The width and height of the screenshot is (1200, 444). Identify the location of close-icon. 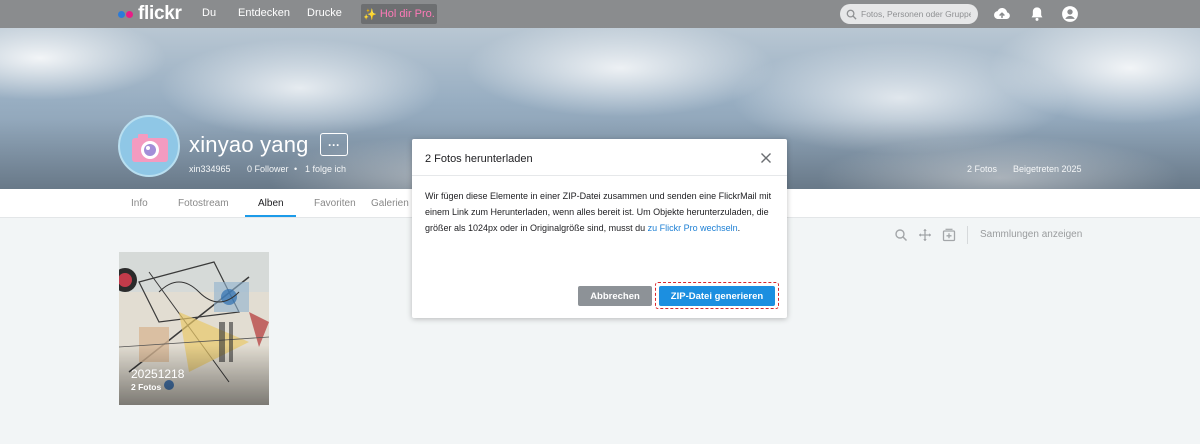
(766, 158).